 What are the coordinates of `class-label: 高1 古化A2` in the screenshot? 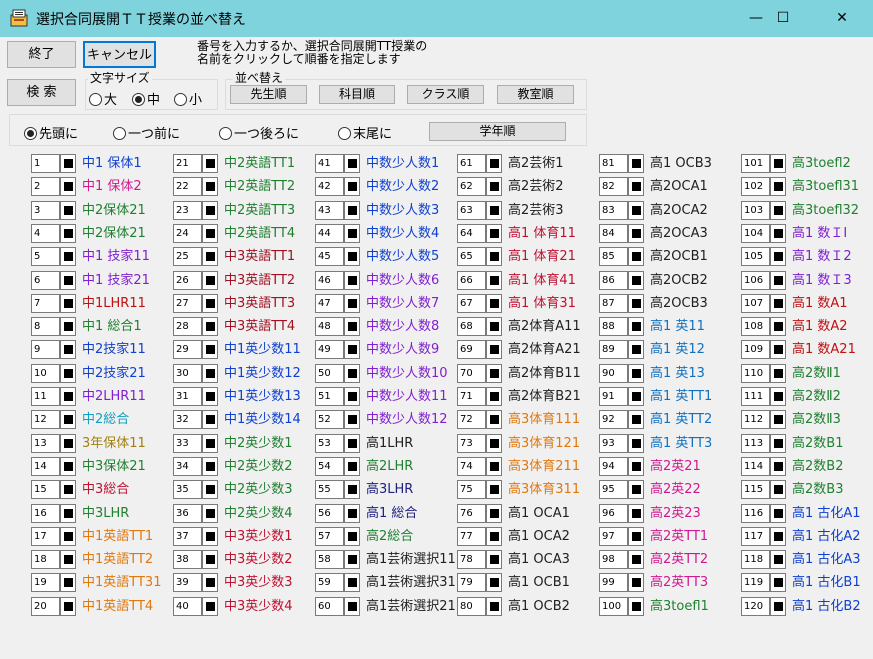 It's located at (826, 537).